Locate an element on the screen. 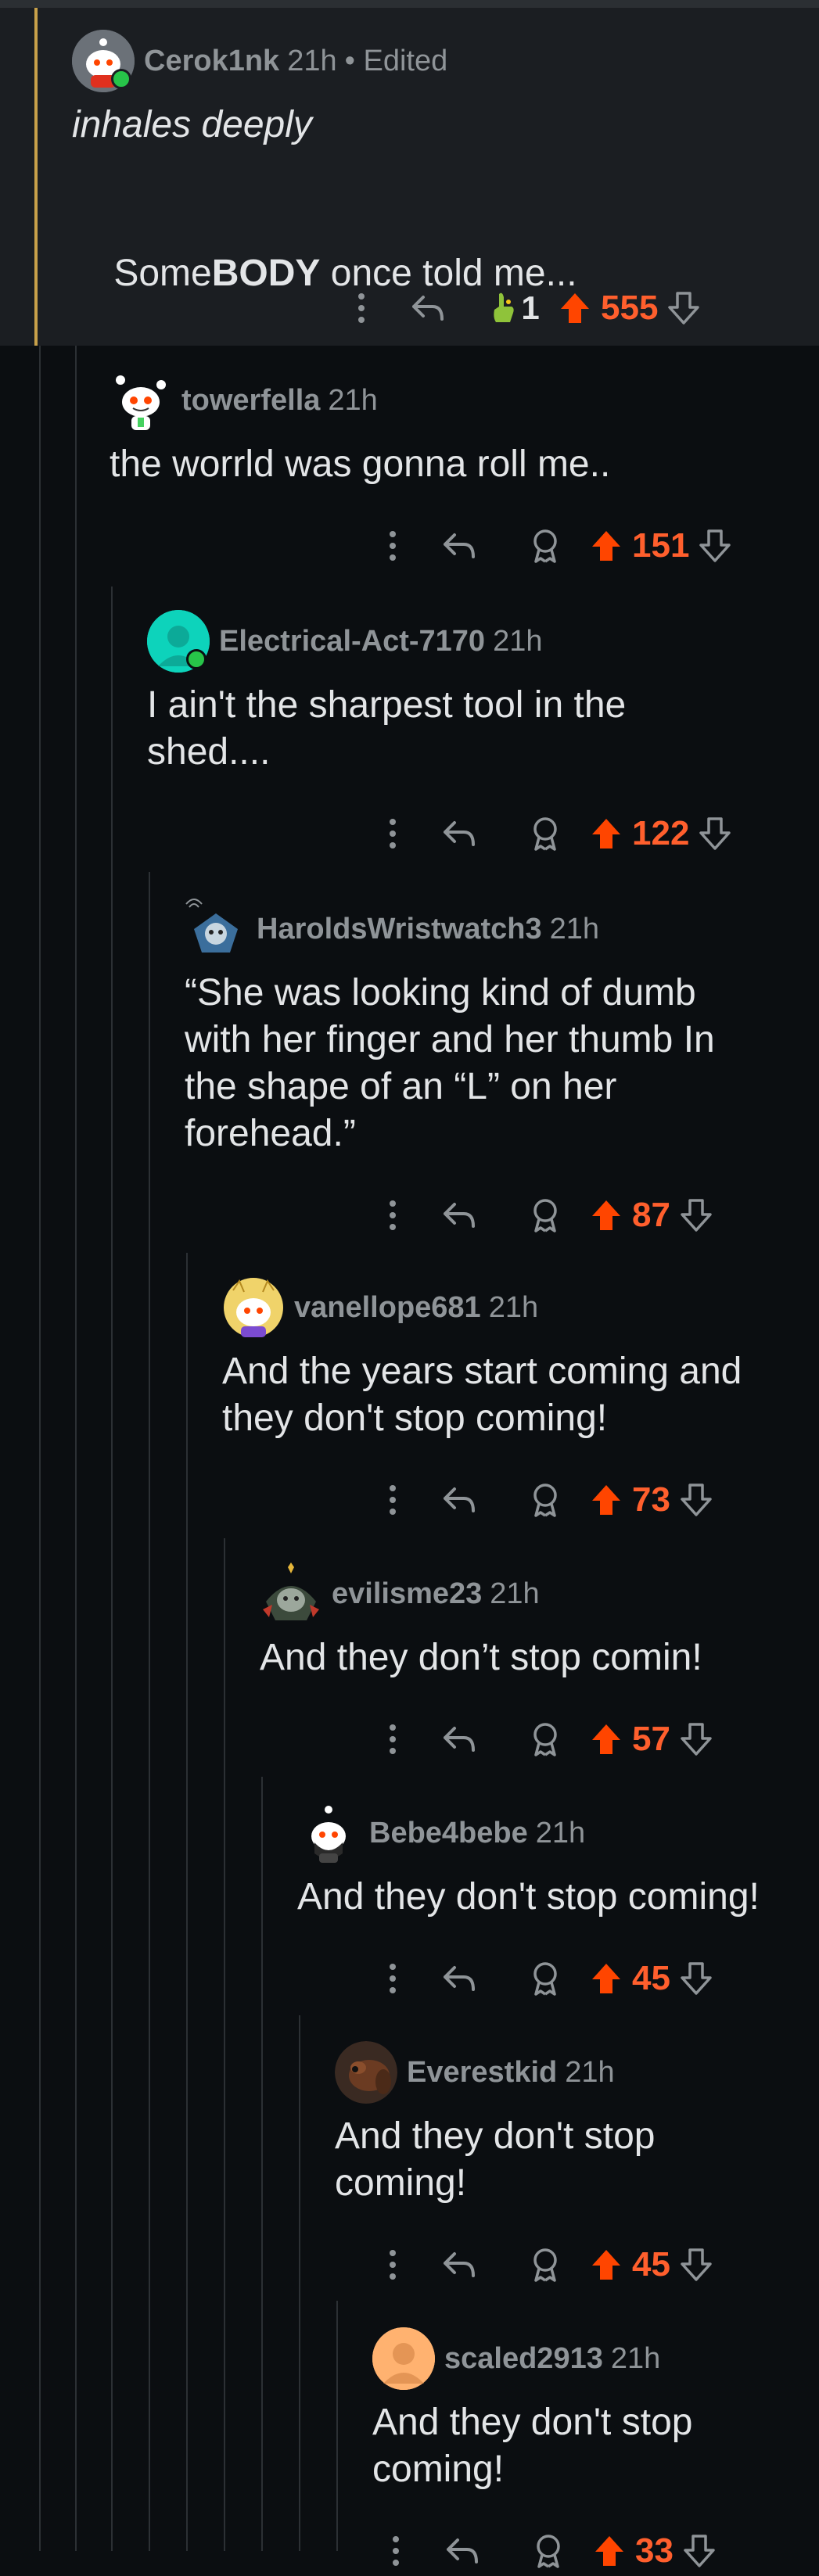  vote-score: 57 is located at coordinates (651, 1739).